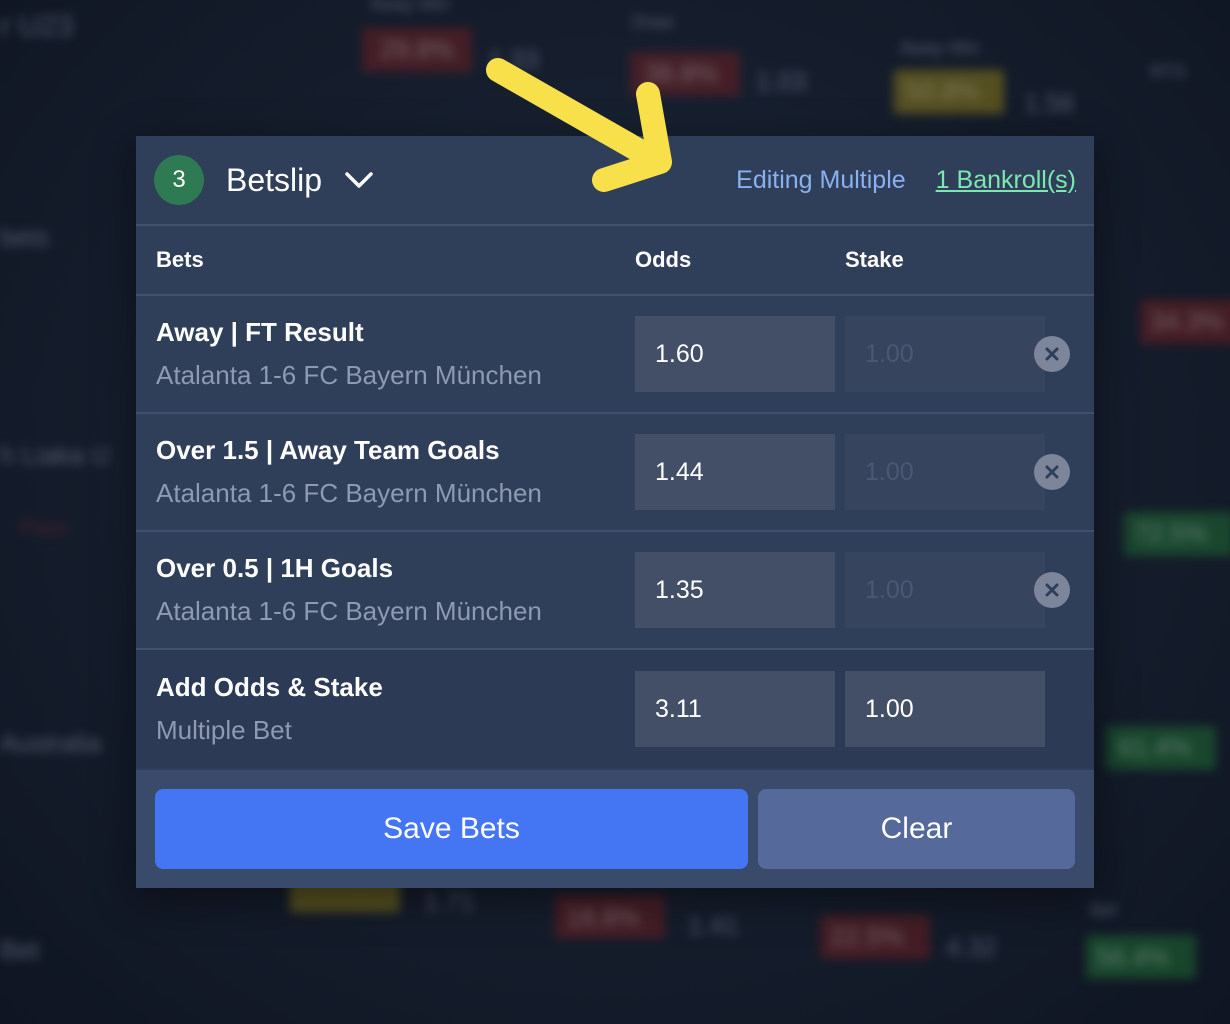  Describe the element at coordinates (821, 179) in the screenshot. I see `editing-multiple-label: Editing Multiple` at that location.